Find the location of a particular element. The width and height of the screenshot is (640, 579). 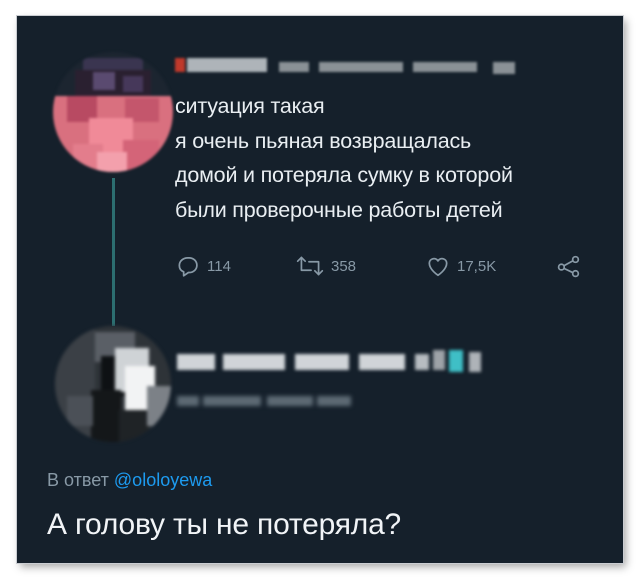

like-button: 17,5K is located at coordinates (460, 266).